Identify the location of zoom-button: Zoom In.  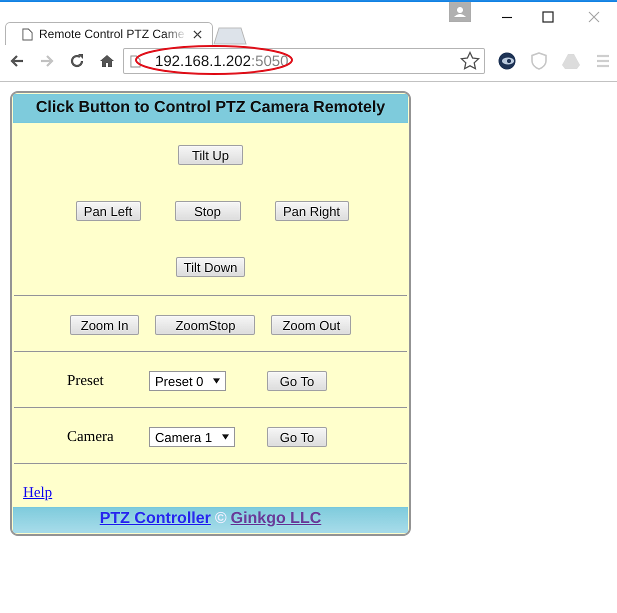
(105, 325).